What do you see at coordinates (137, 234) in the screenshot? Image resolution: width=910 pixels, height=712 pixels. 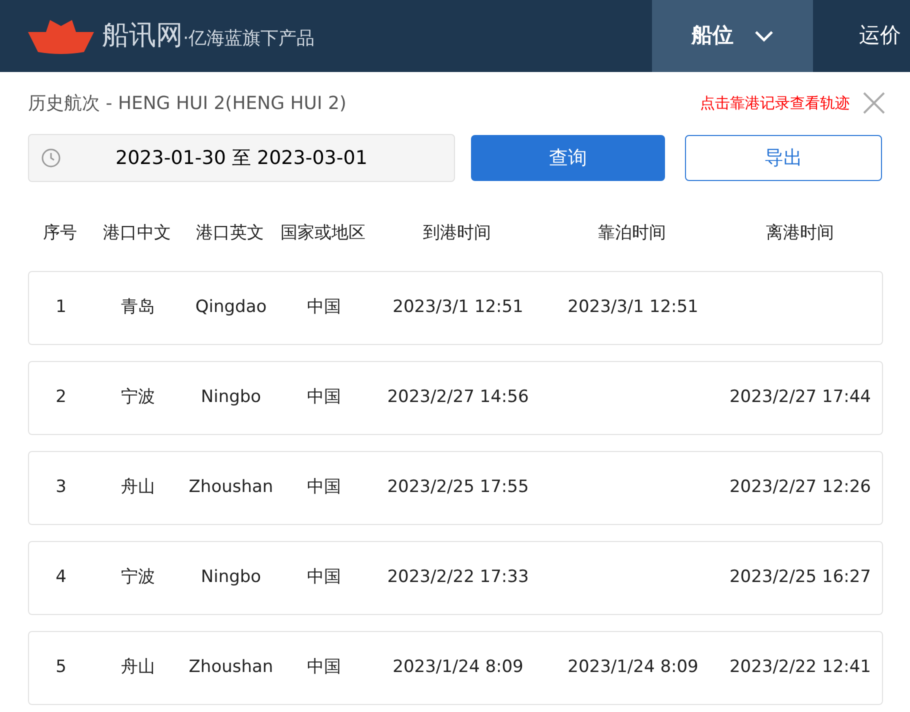 I see `column-header: 港口中文` at bounding box center [137, 234].